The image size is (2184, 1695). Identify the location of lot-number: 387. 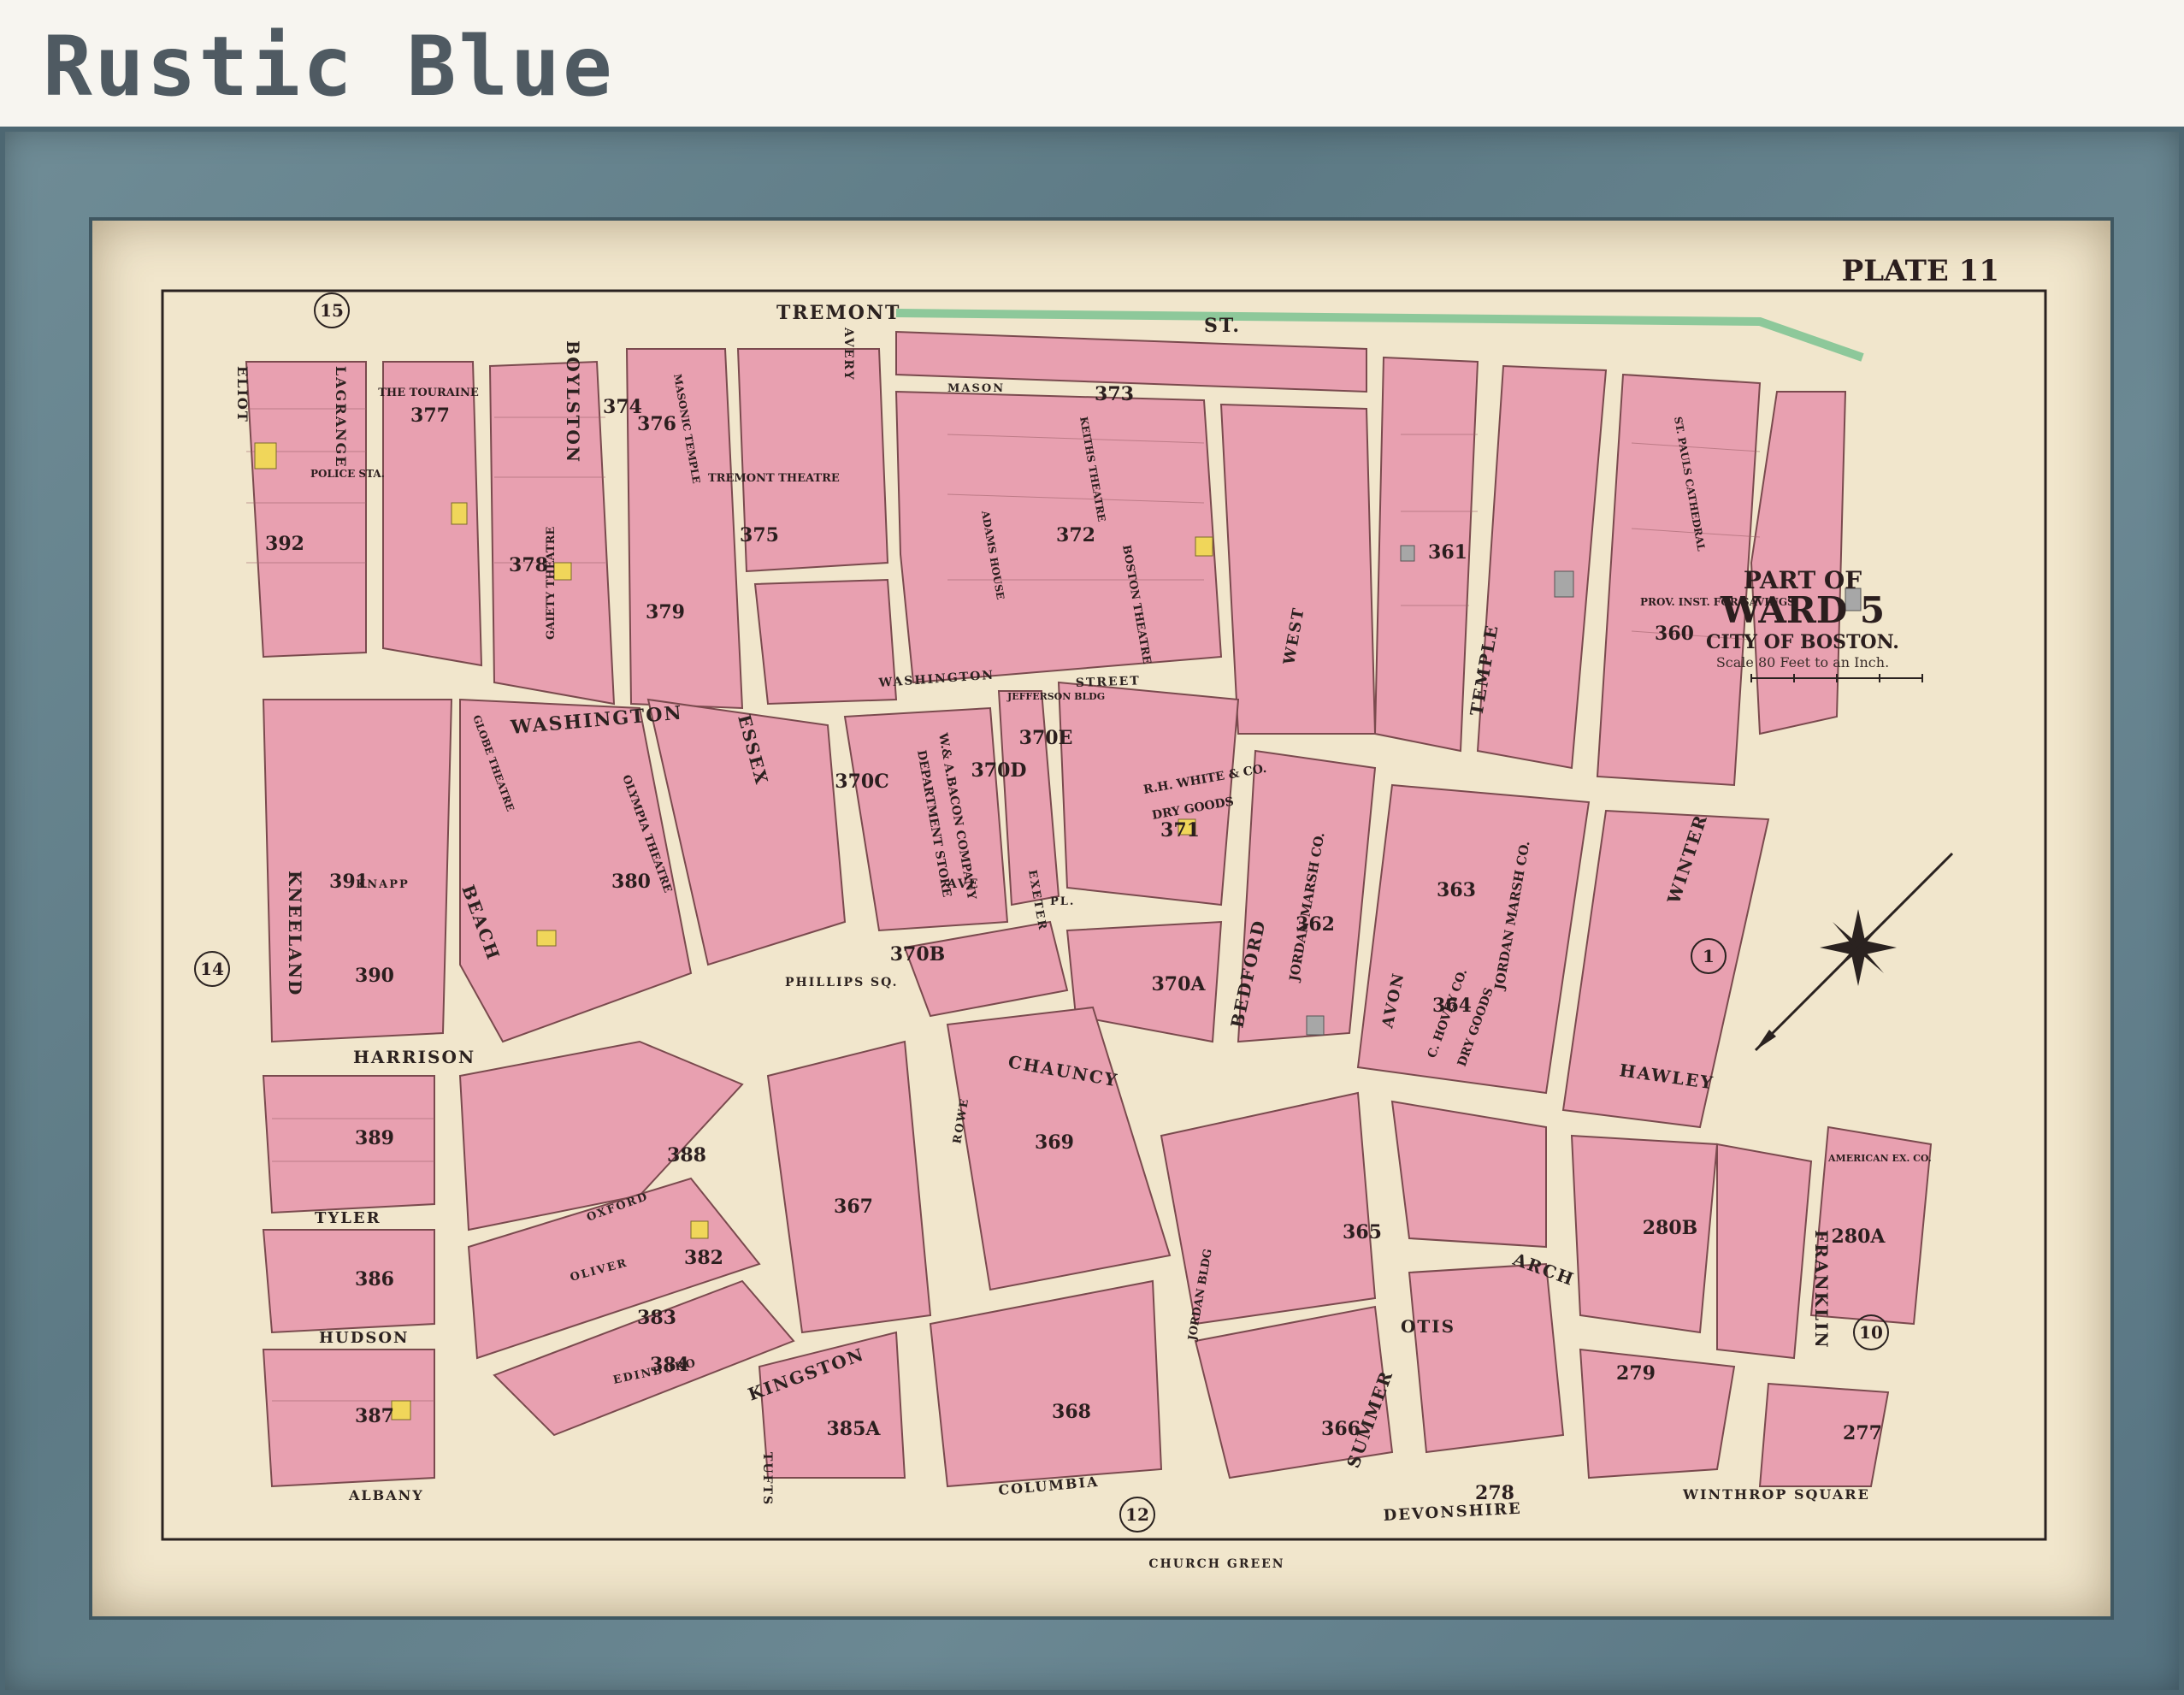
(374, 1416).